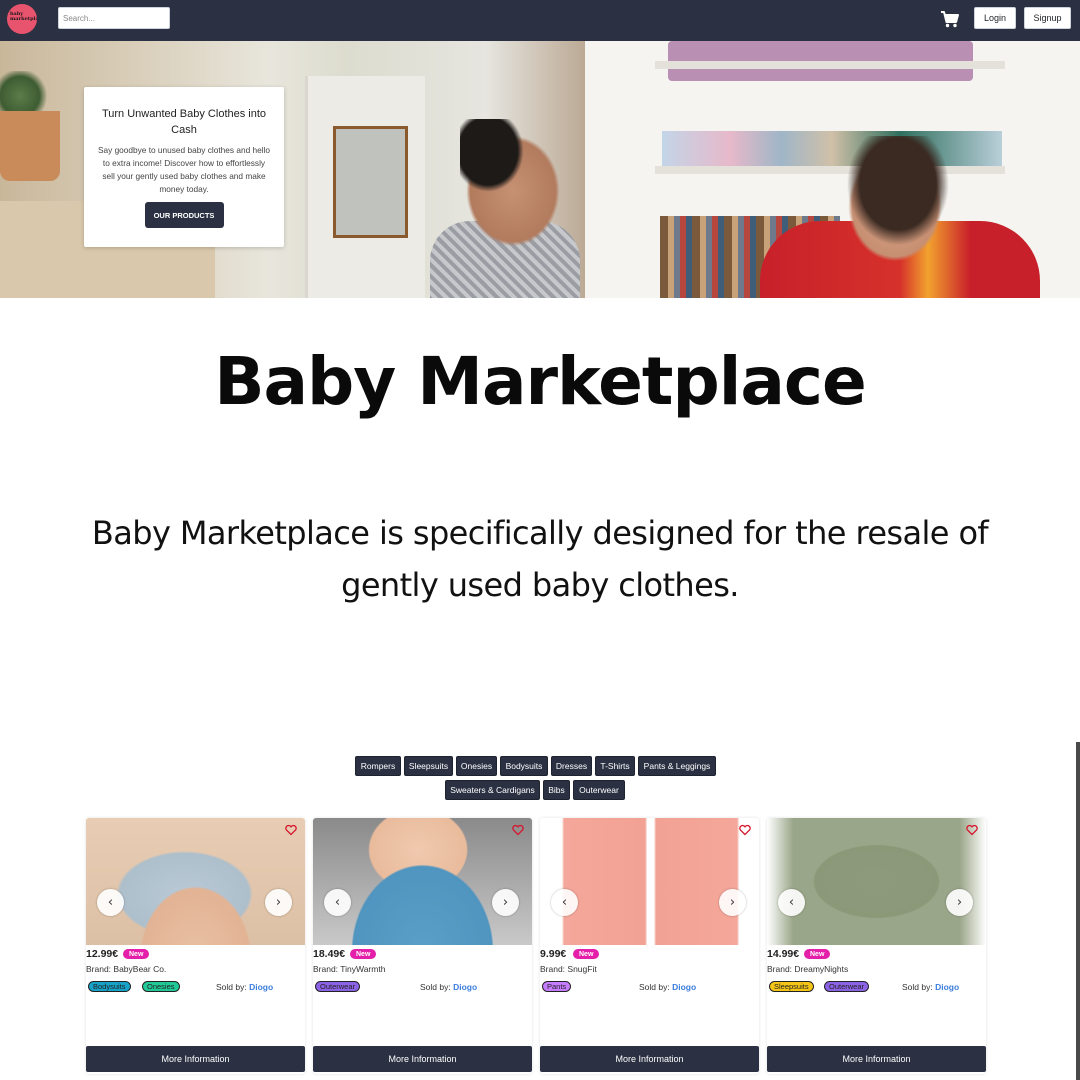 The image size is (1080, 1080). Describe the element at coordinates (677, 766) in the screenshot. I see `category-pants-leggings: Pants & Leggings` at that location.